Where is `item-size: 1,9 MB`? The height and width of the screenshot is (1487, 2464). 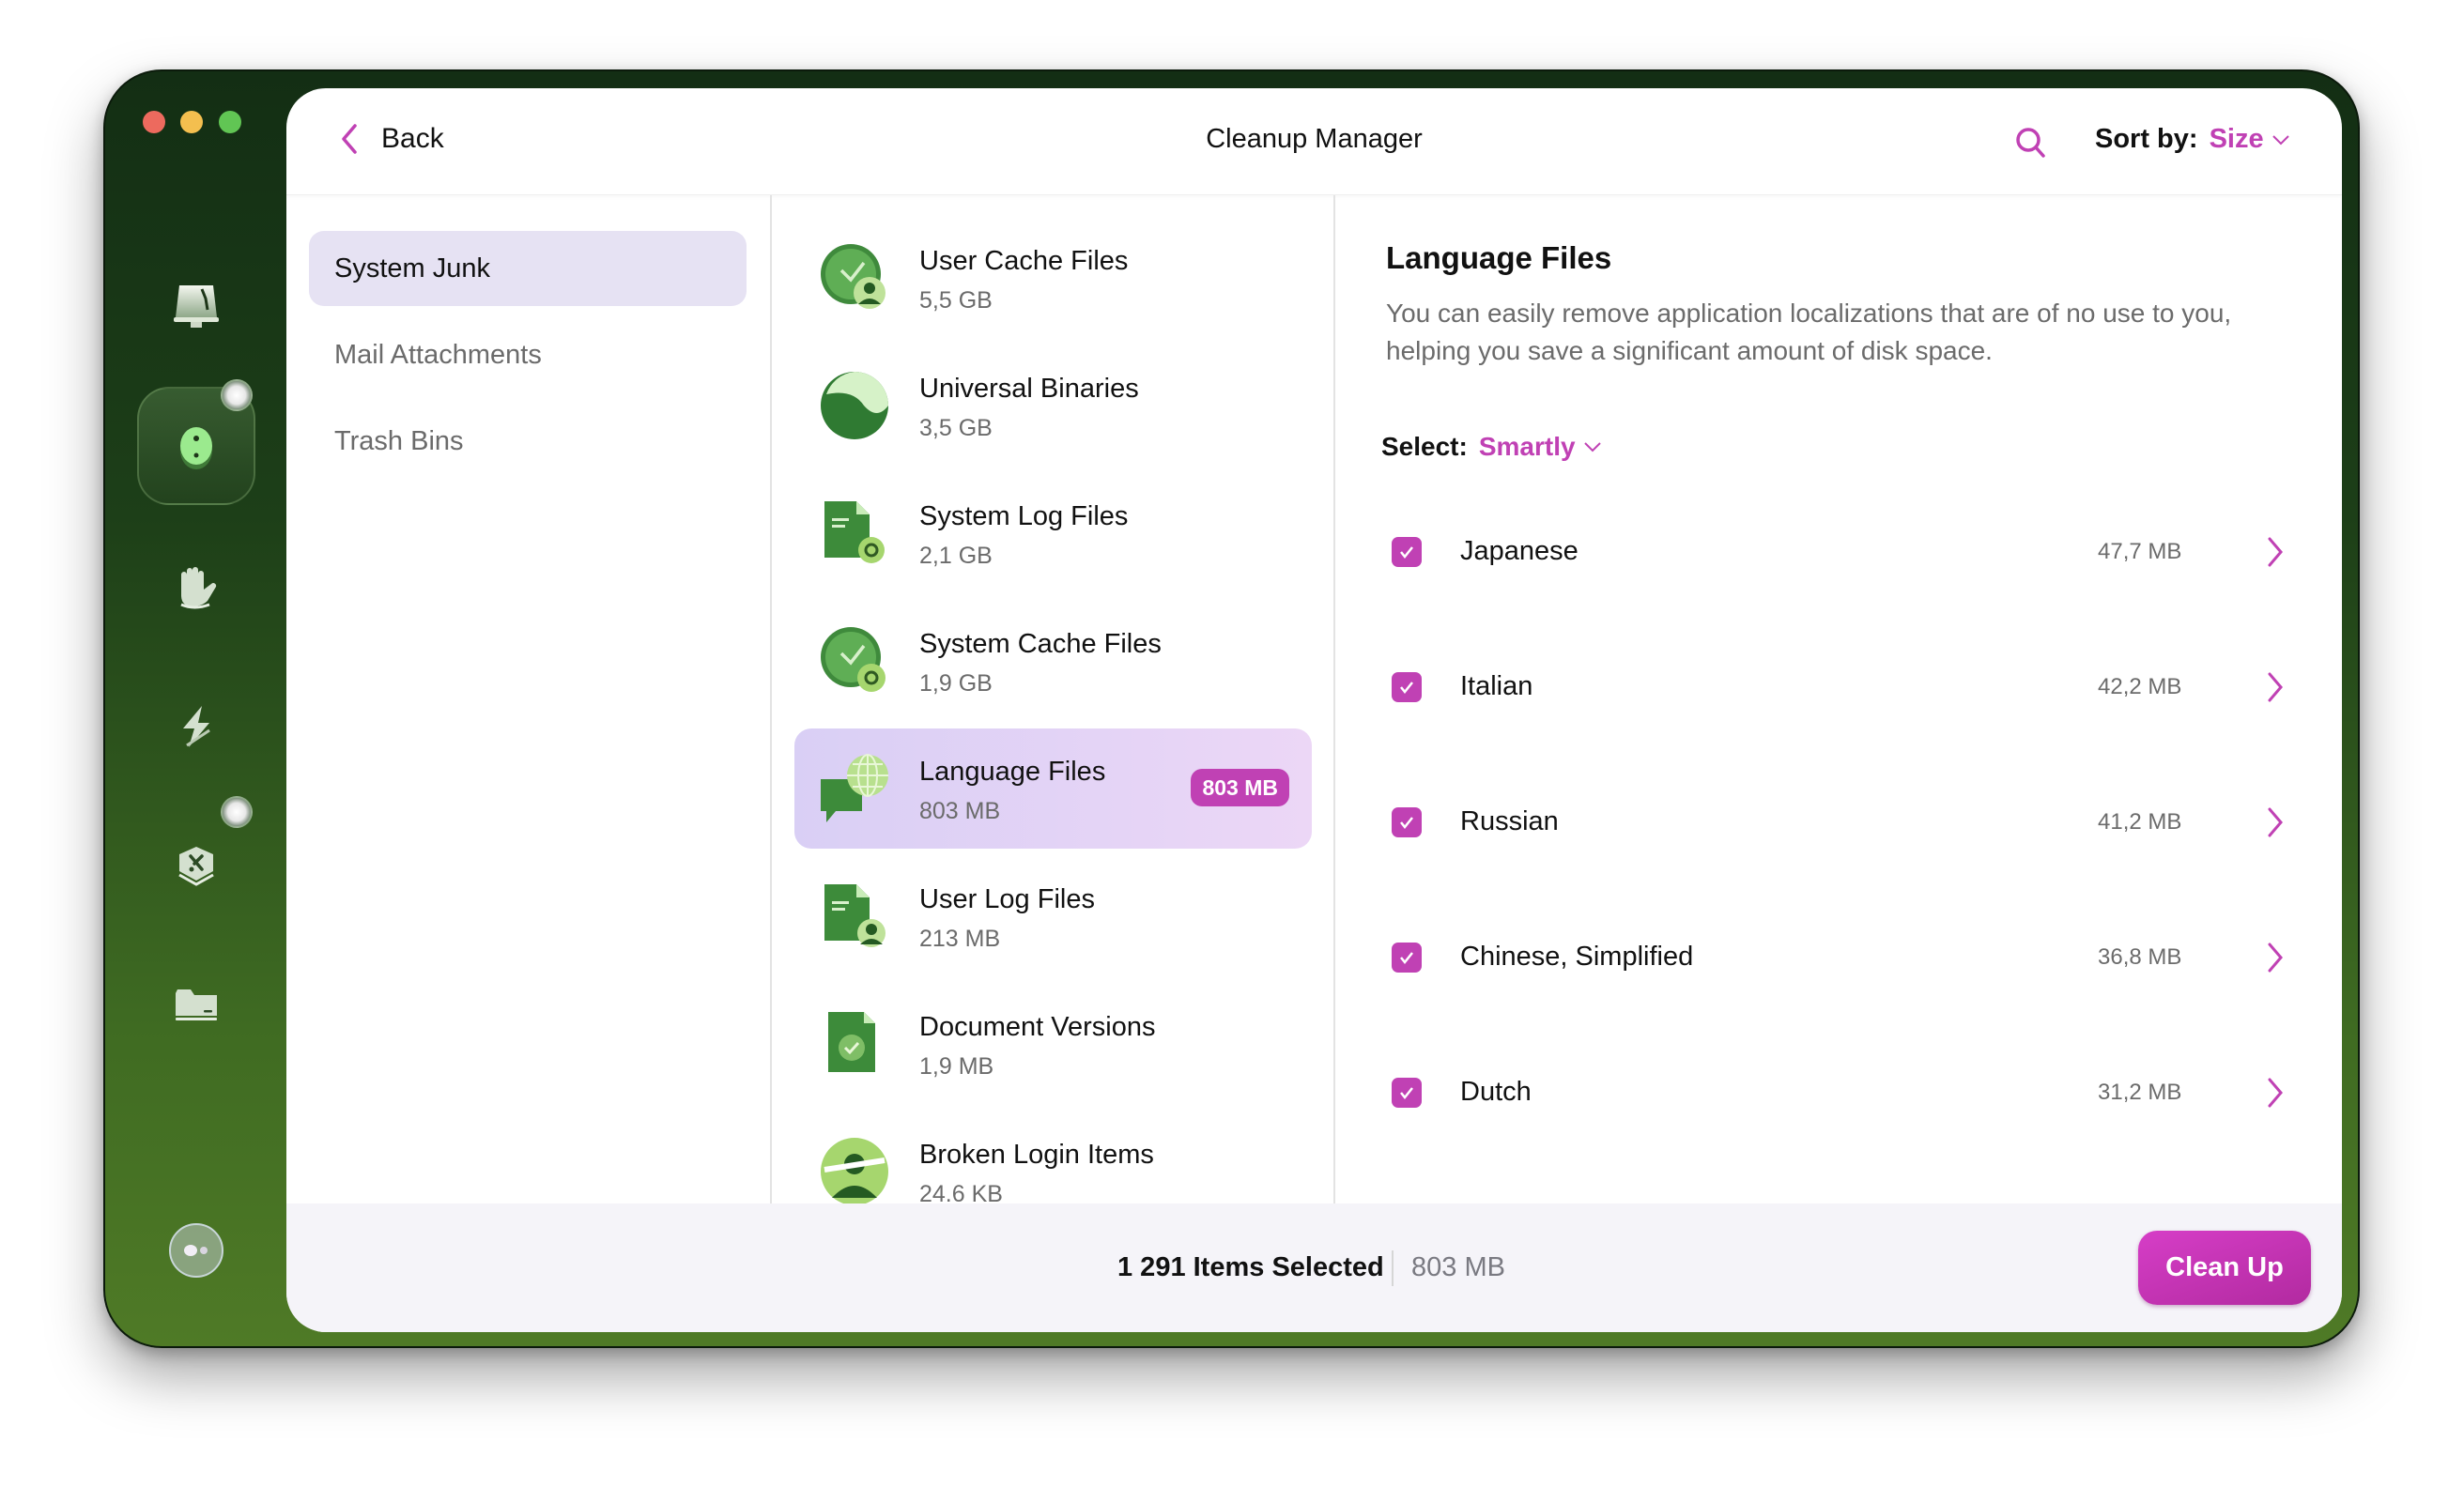
item-size: 1,9 MB is located at coordinates (956, 1067).